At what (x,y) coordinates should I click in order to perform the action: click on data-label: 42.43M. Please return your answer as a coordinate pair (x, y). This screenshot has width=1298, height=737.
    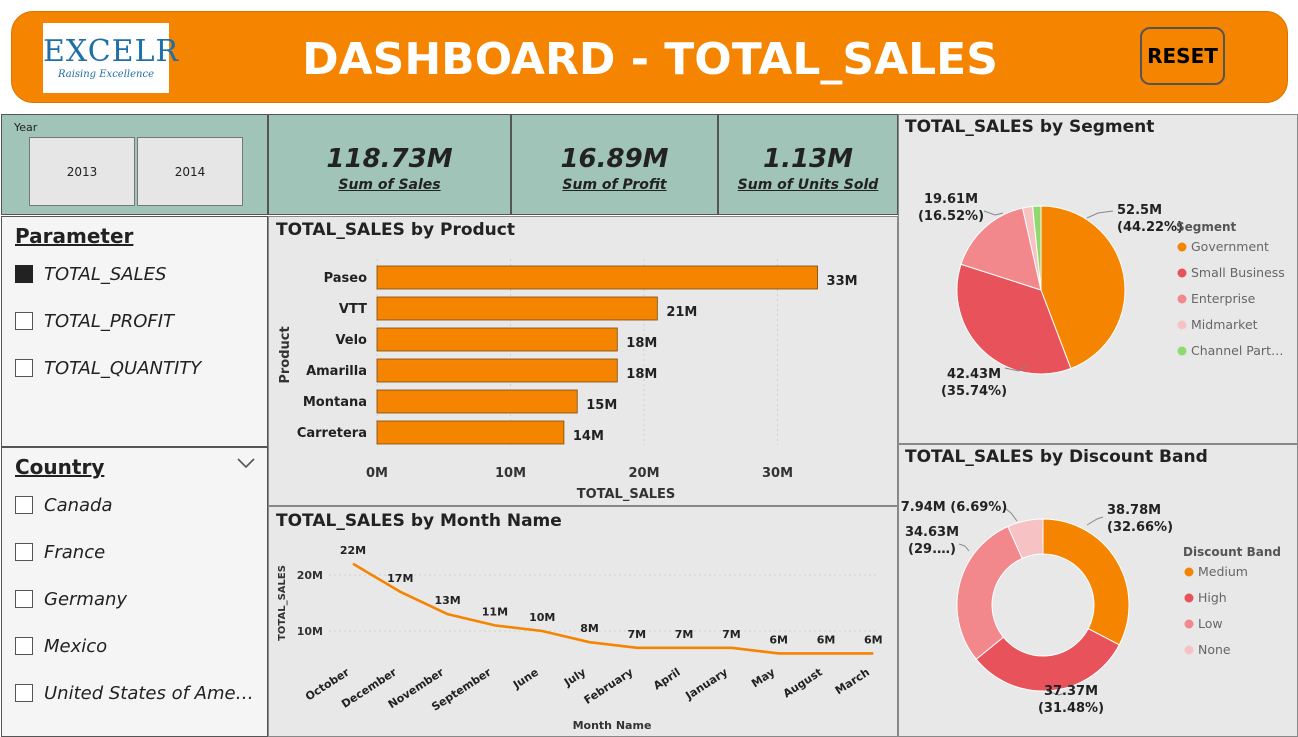
    Looking at the image, I should click on (974, 374).